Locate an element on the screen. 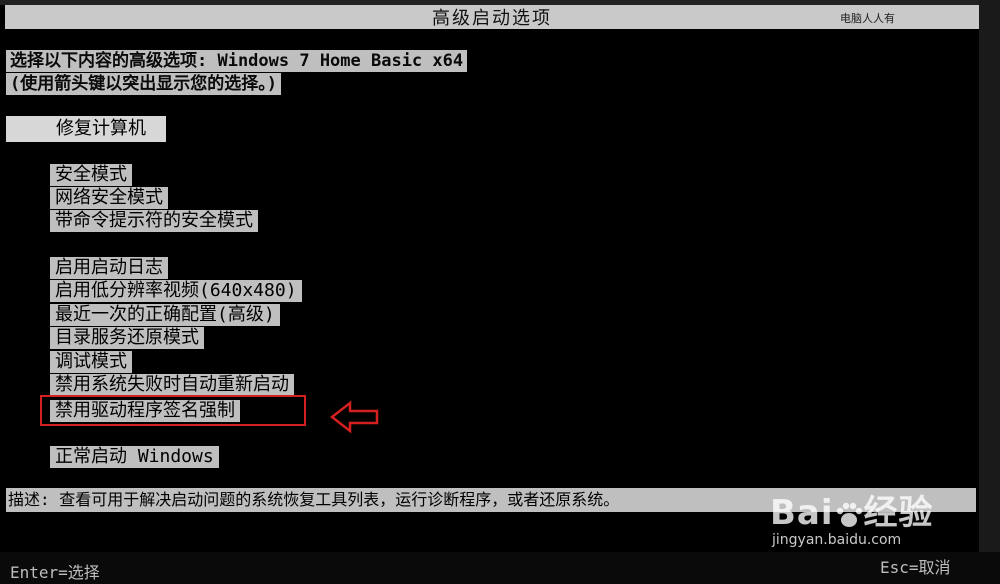 The image size is (1000, 584). brand-label: 电脑人人有 is located at coordinates (867, 18).